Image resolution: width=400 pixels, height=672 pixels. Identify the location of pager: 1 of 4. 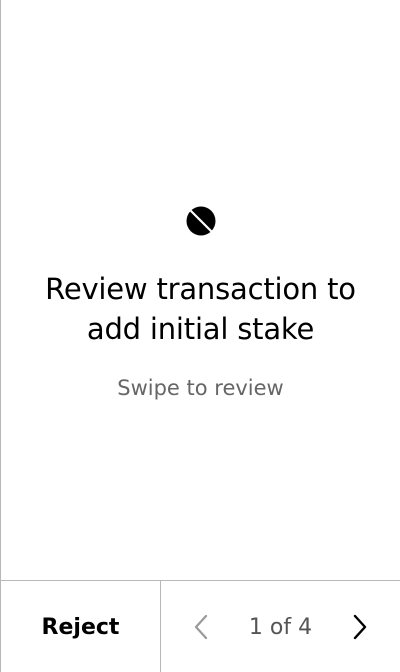
(280, 626).